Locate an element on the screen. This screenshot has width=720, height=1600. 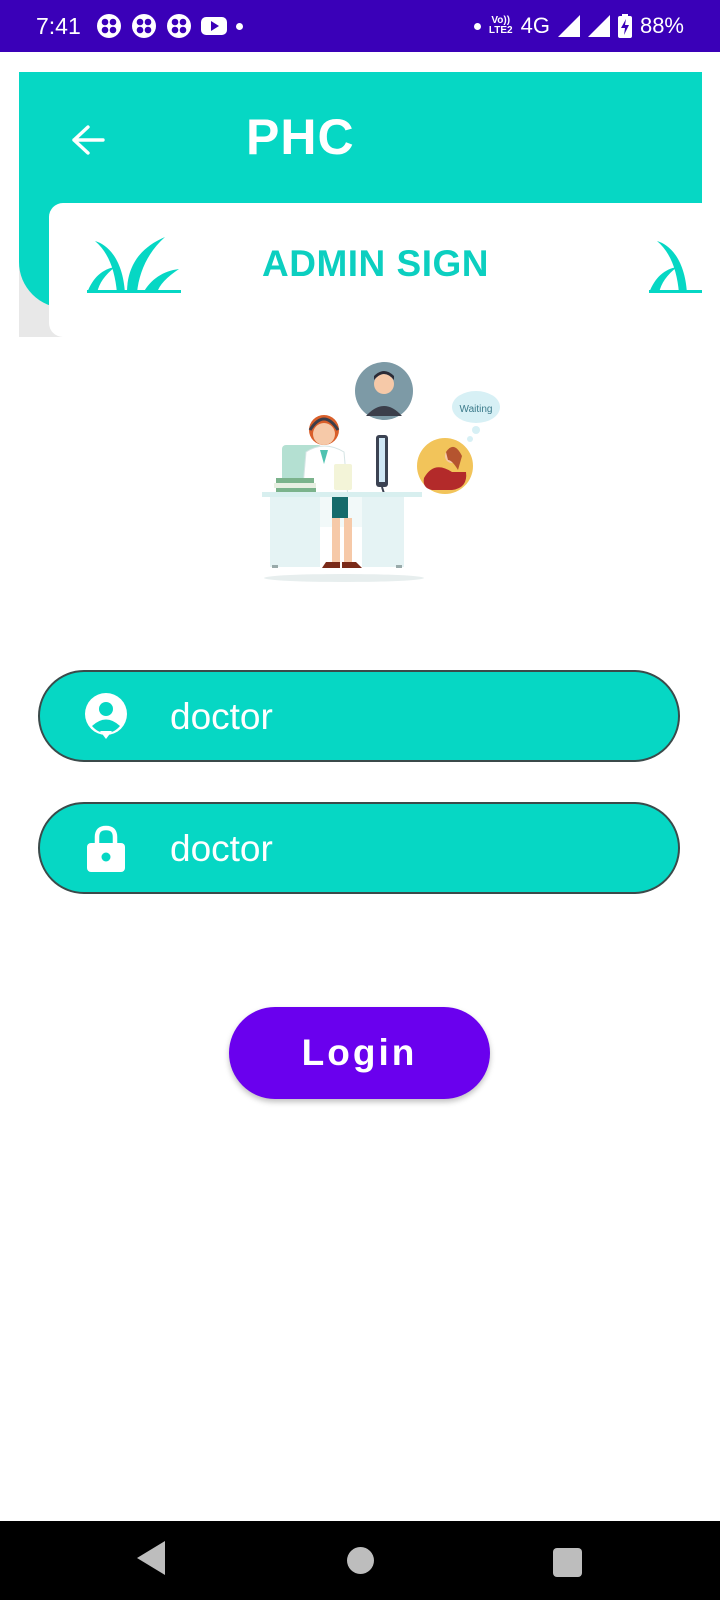
user-account-icon is located at coordinates (106, 716).